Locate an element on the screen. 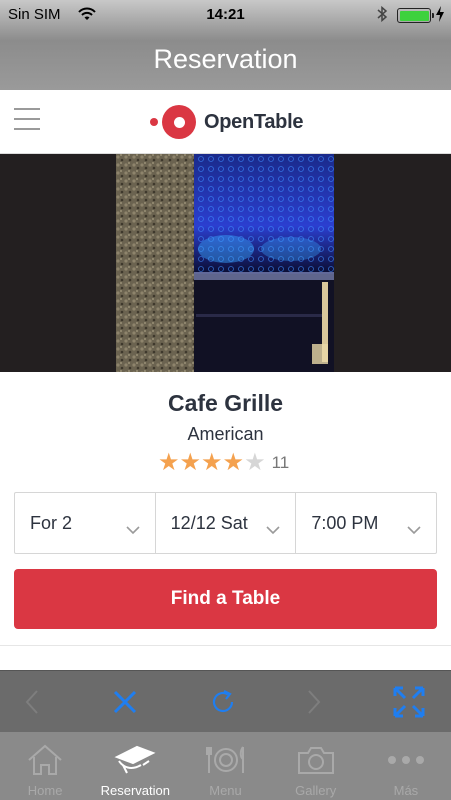 This screenshot has width=451, height=800. tab-reservation: Reservation is located at coordinates (135, 766).